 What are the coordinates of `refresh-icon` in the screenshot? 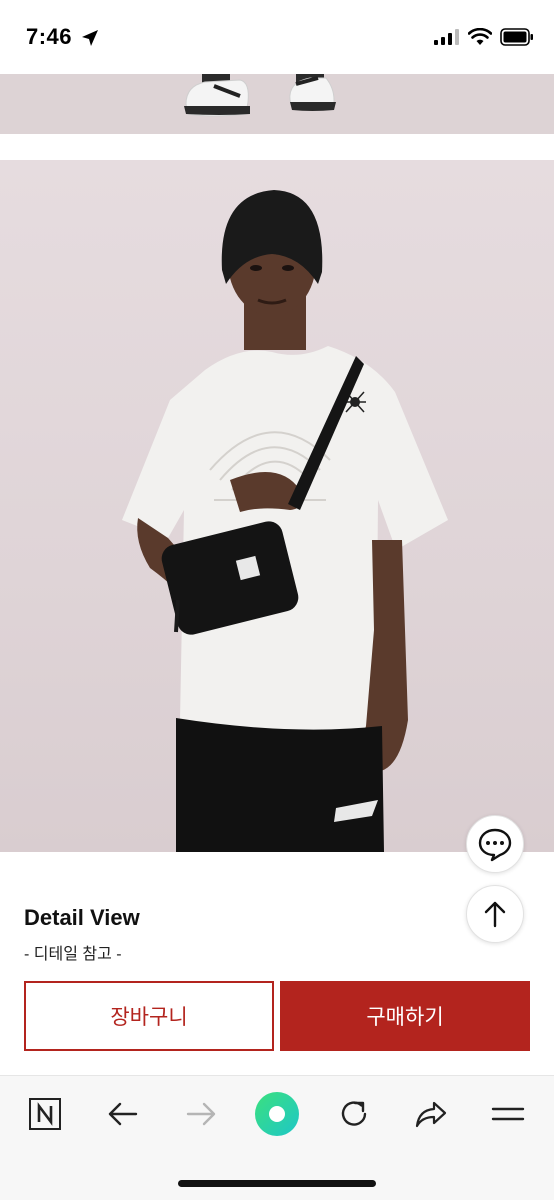 It's located at (354, 1113).